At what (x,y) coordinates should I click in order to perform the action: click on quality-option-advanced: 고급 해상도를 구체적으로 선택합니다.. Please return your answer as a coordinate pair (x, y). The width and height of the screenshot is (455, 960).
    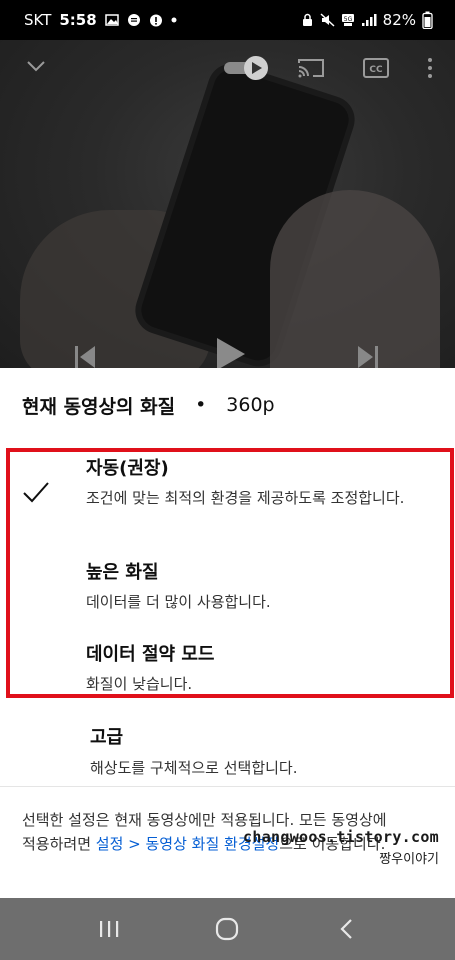
    Looking at the image, I should click on (194, 750).